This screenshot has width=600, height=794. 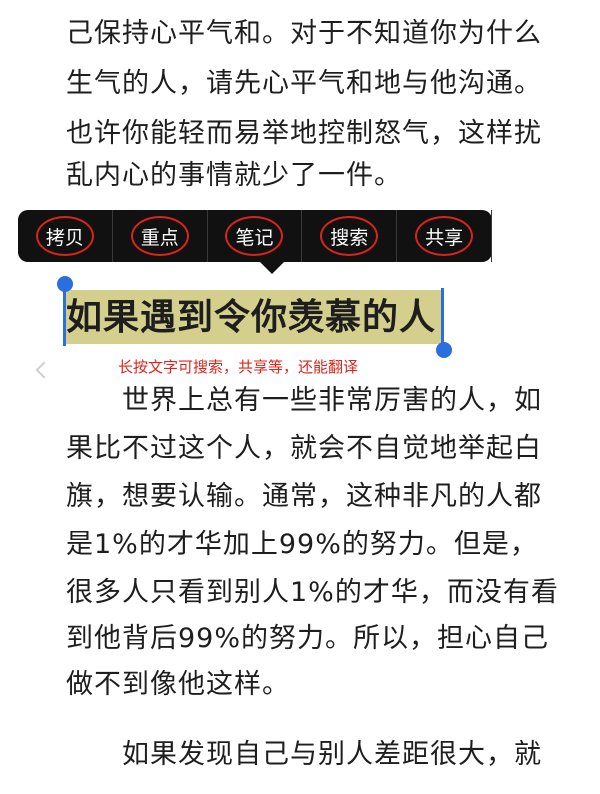 I want to click on copy-label: 拷贝, so click(x=64, y=237).